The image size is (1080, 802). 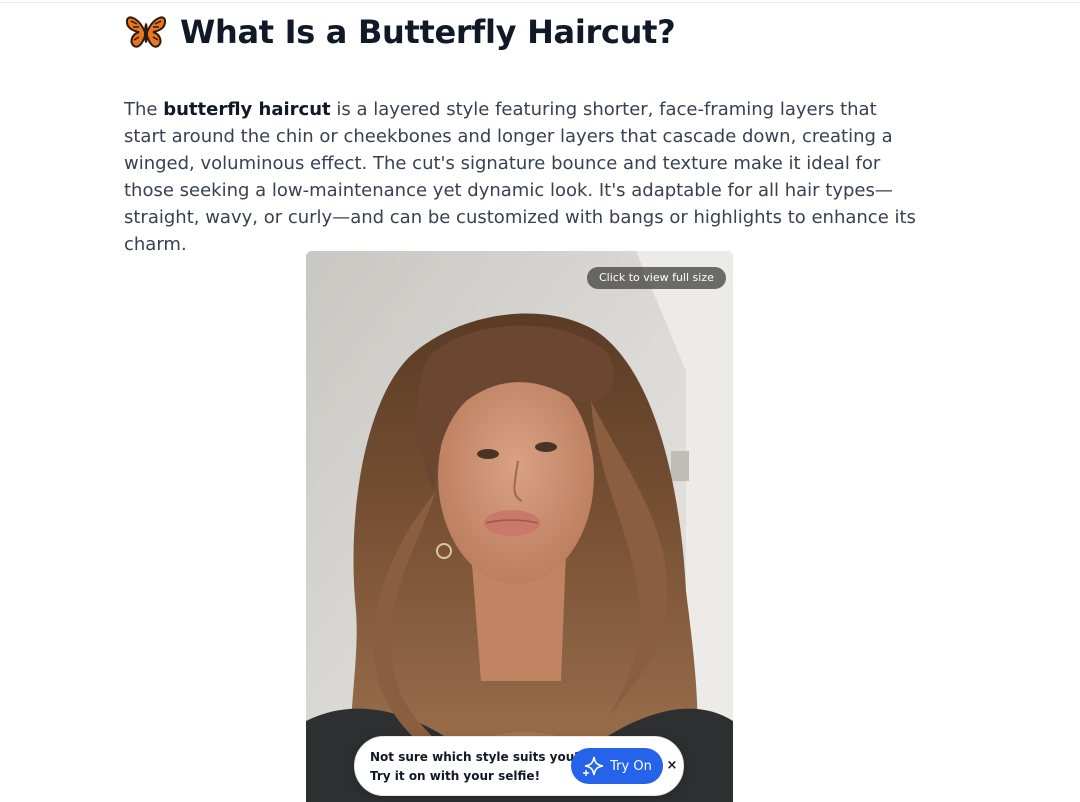 I want to click on view-full-size-badge: Click to view full size, so click(x=656, y=278).